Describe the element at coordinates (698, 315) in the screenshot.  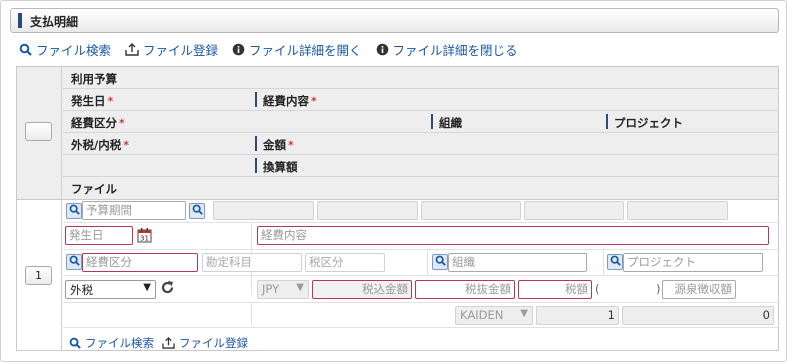
I see `converted-value: 0` at that location.